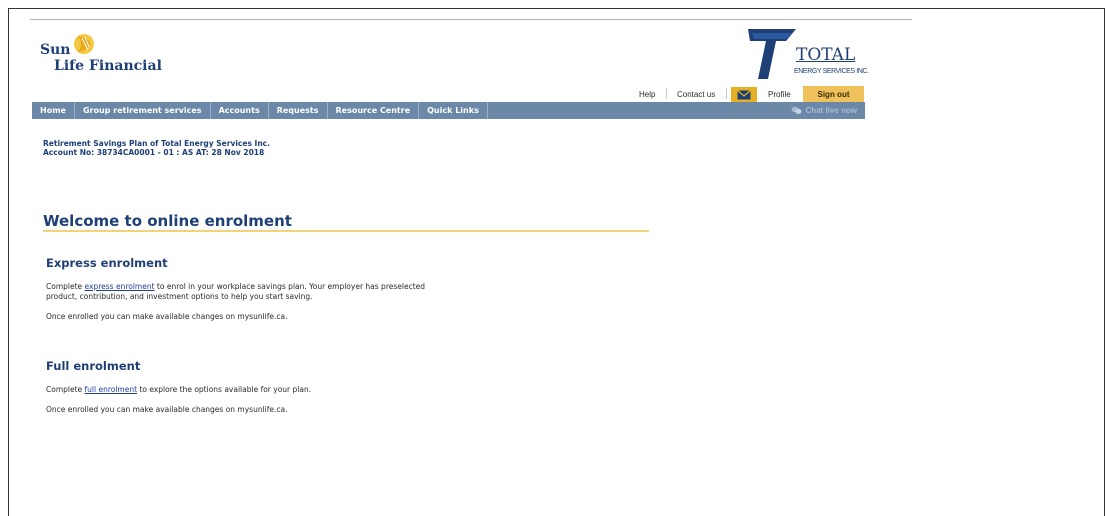 Image resolution: width=1105 pixels, height=516 pixels. I want to click on sun-logo-icon, so click(84, 44).